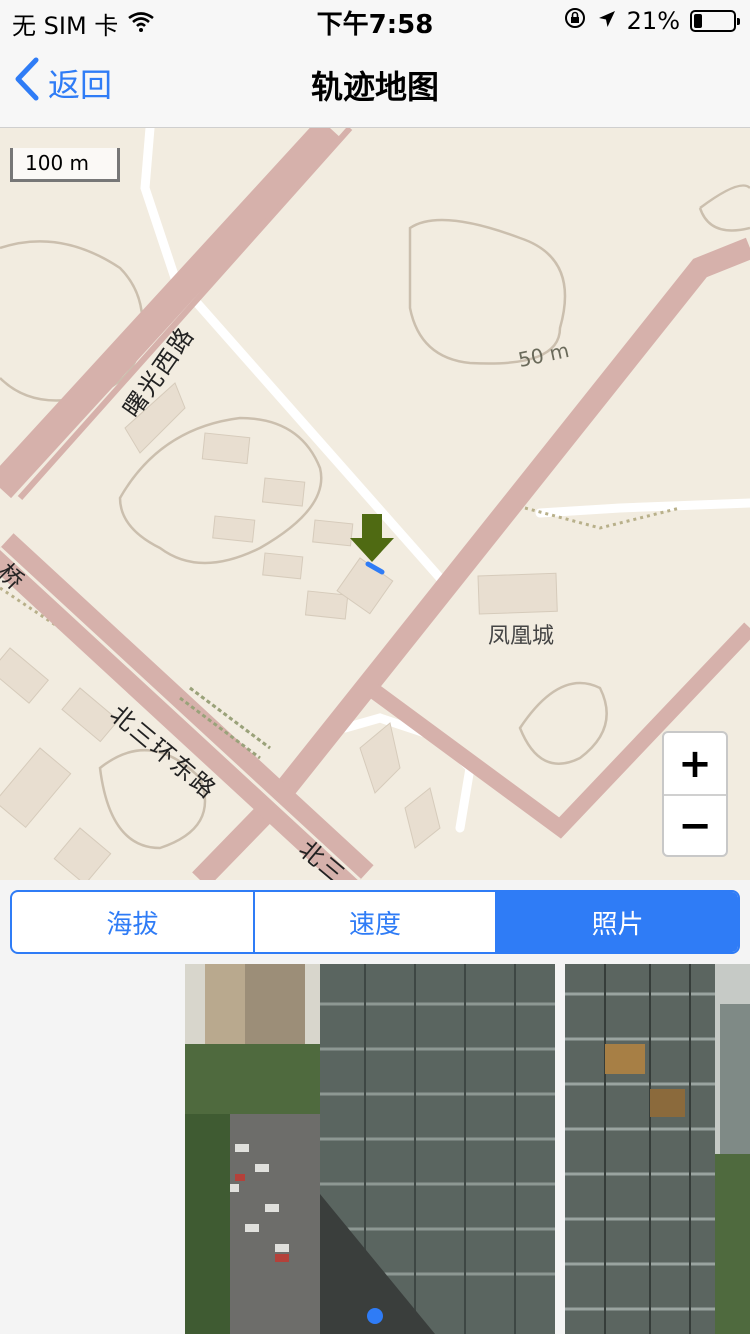  Describe the element at coordinates (695, 824) in the screenshot. I see `zoom-out-button: −` at that location.